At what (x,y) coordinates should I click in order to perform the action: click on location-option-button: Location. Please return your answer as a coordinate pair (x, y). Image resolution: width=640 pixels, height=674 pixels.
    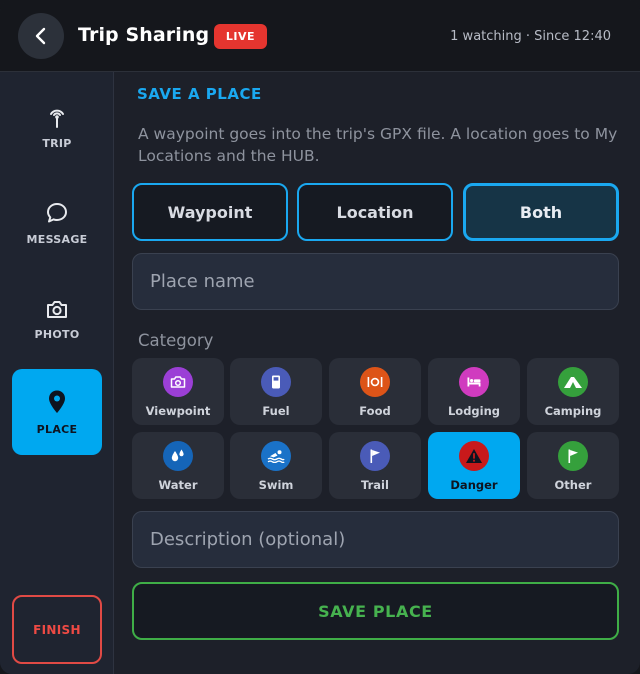
    Looking at the image, I should click on (375, 212).